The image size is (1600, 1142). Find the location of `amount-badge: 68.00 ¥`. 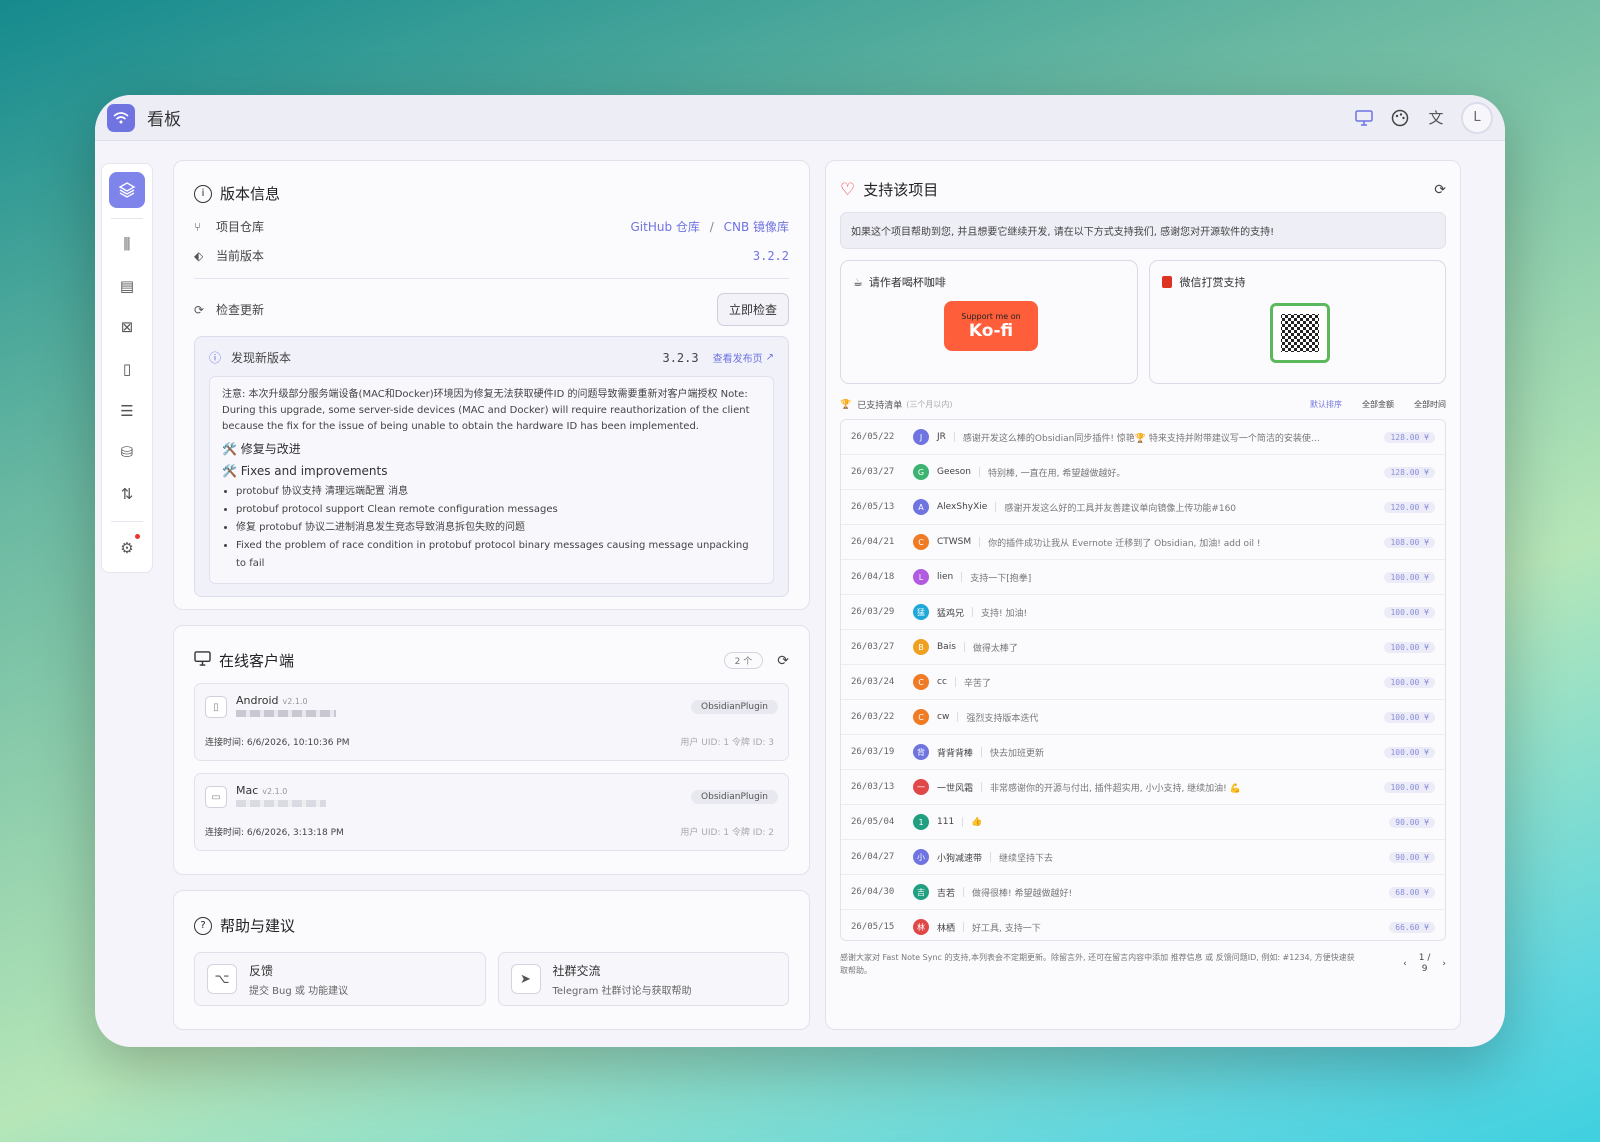

amount-badge: 68.00 ¥ is located at coordinates (1412, 892).